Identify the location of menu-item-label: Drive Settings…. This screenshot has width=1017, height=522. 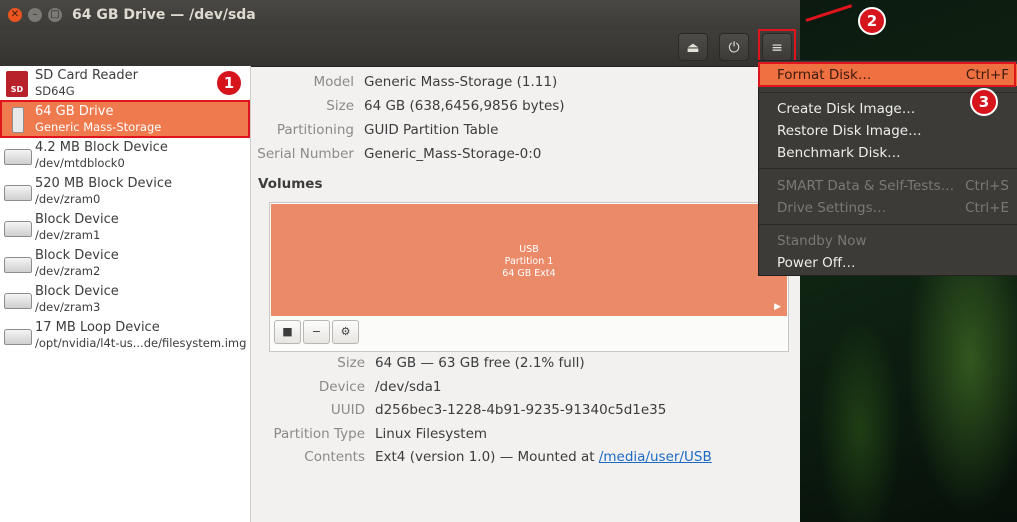
(832, 208).